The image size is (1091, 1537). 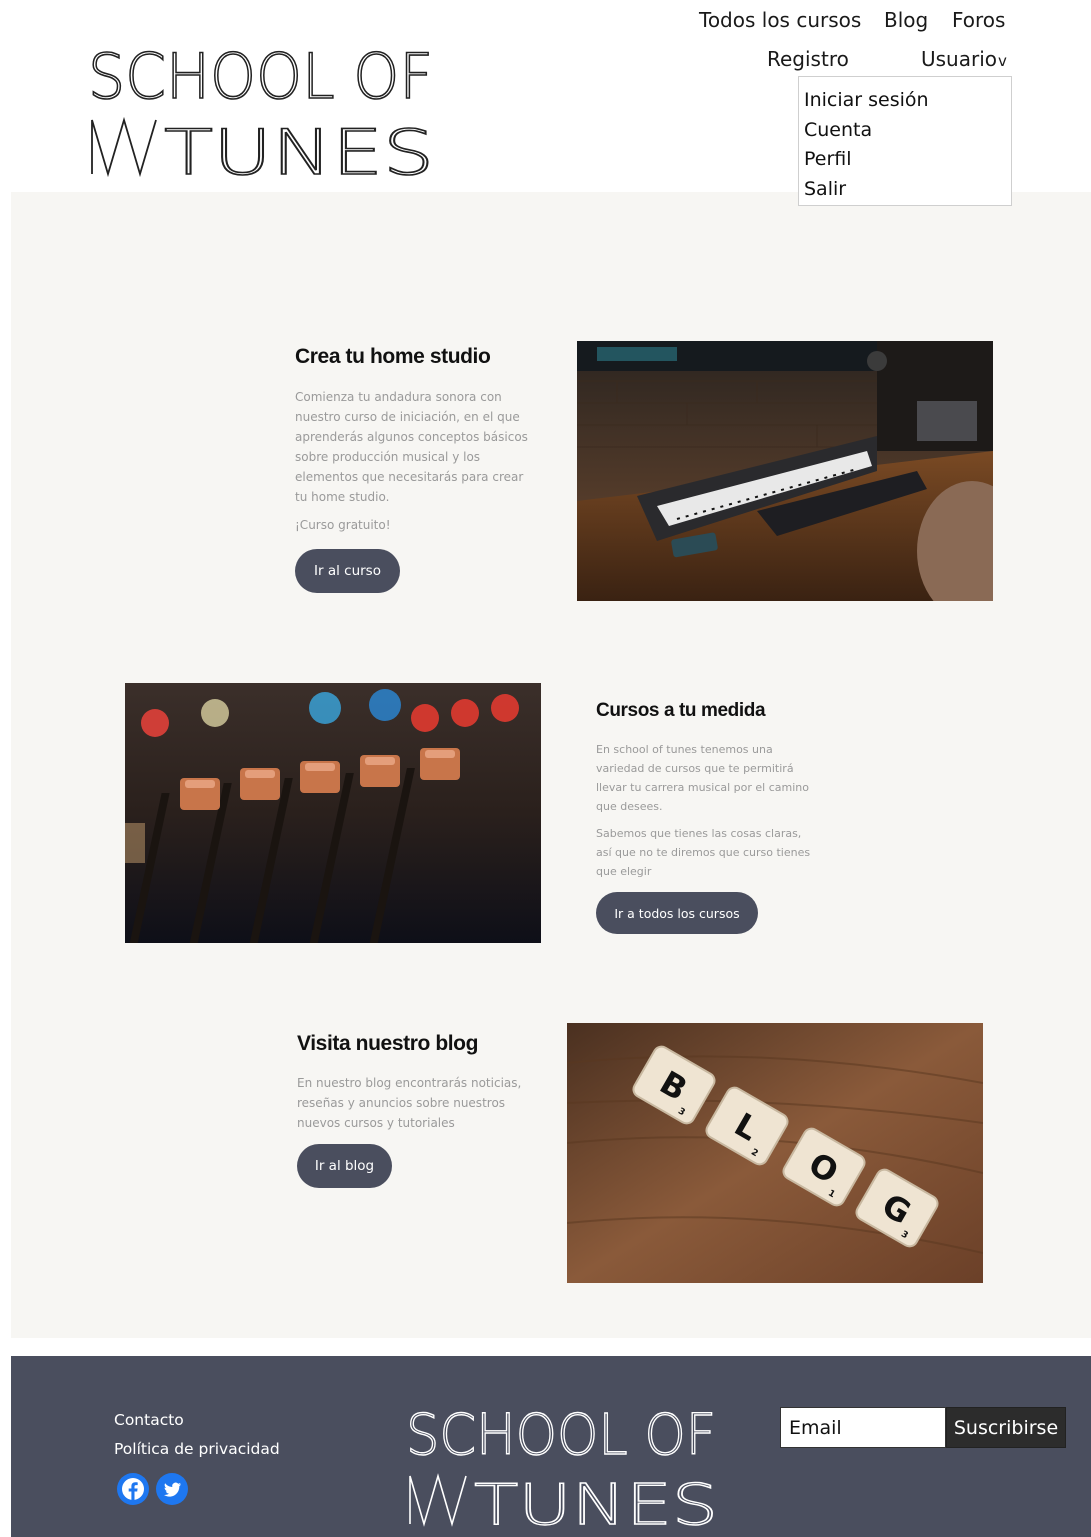 What do you see at coordinates (393, 356) in the screenshot?
I see `home-studio-title: Crea tu home studio` at bounding box center [393, 356].